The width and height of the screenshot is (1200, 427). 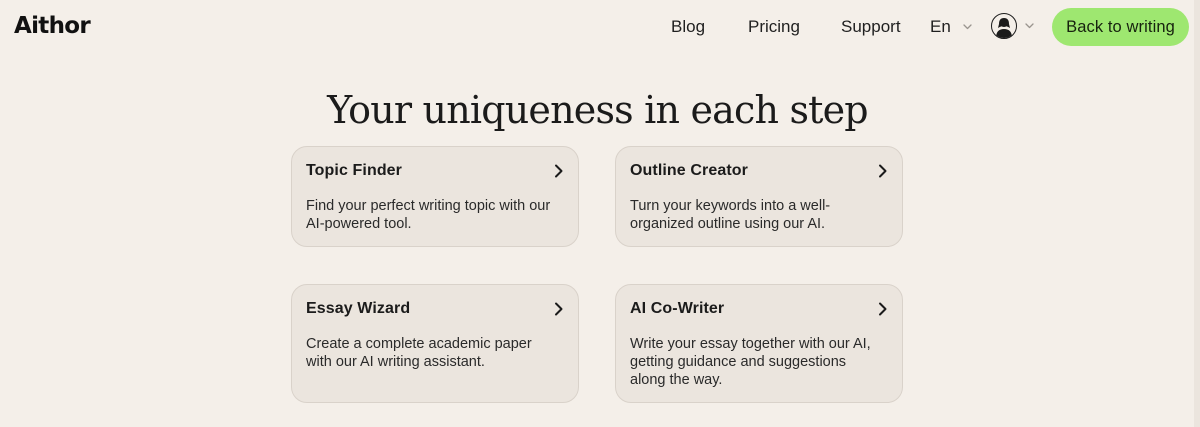 I want to click on user-avatar-icon, so click(x=1004, y=28).